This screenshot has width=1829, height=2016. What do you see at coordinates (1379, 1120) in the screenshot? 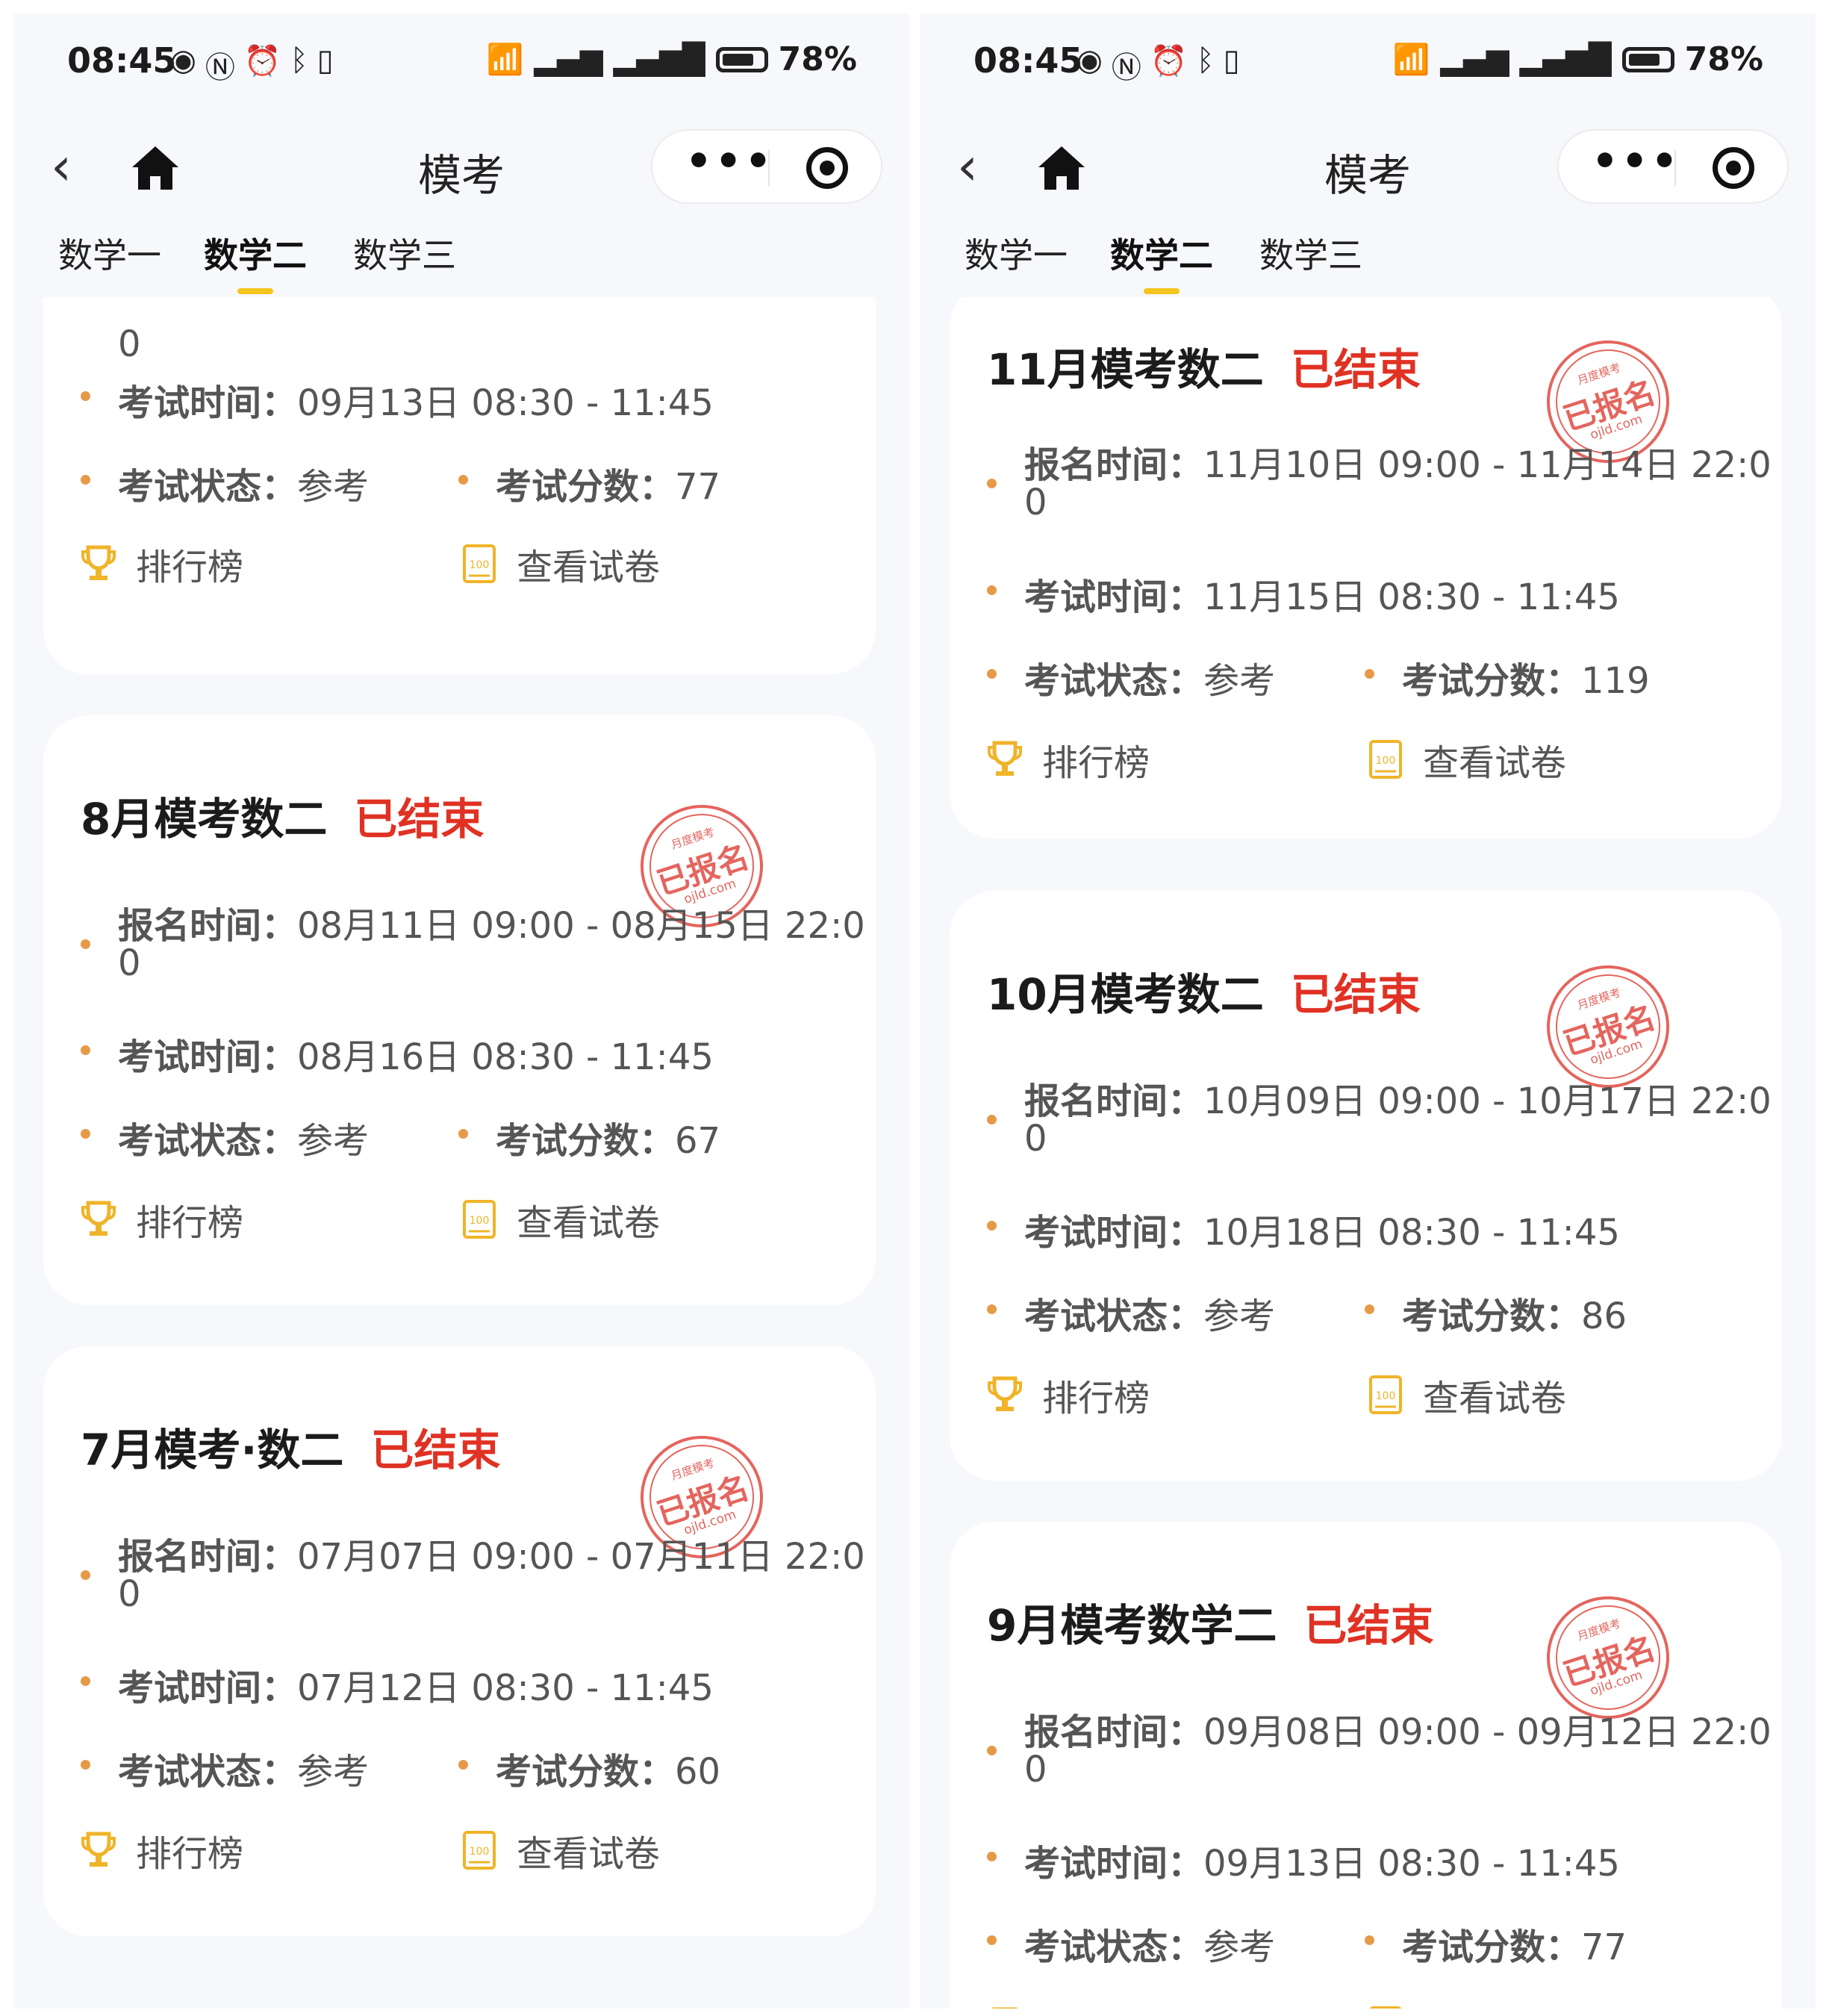
I see `signup-time-row: 报名时间：10月09日 09:00 - 10月17日 22:0 0` at bounding box center [1379, 1120].